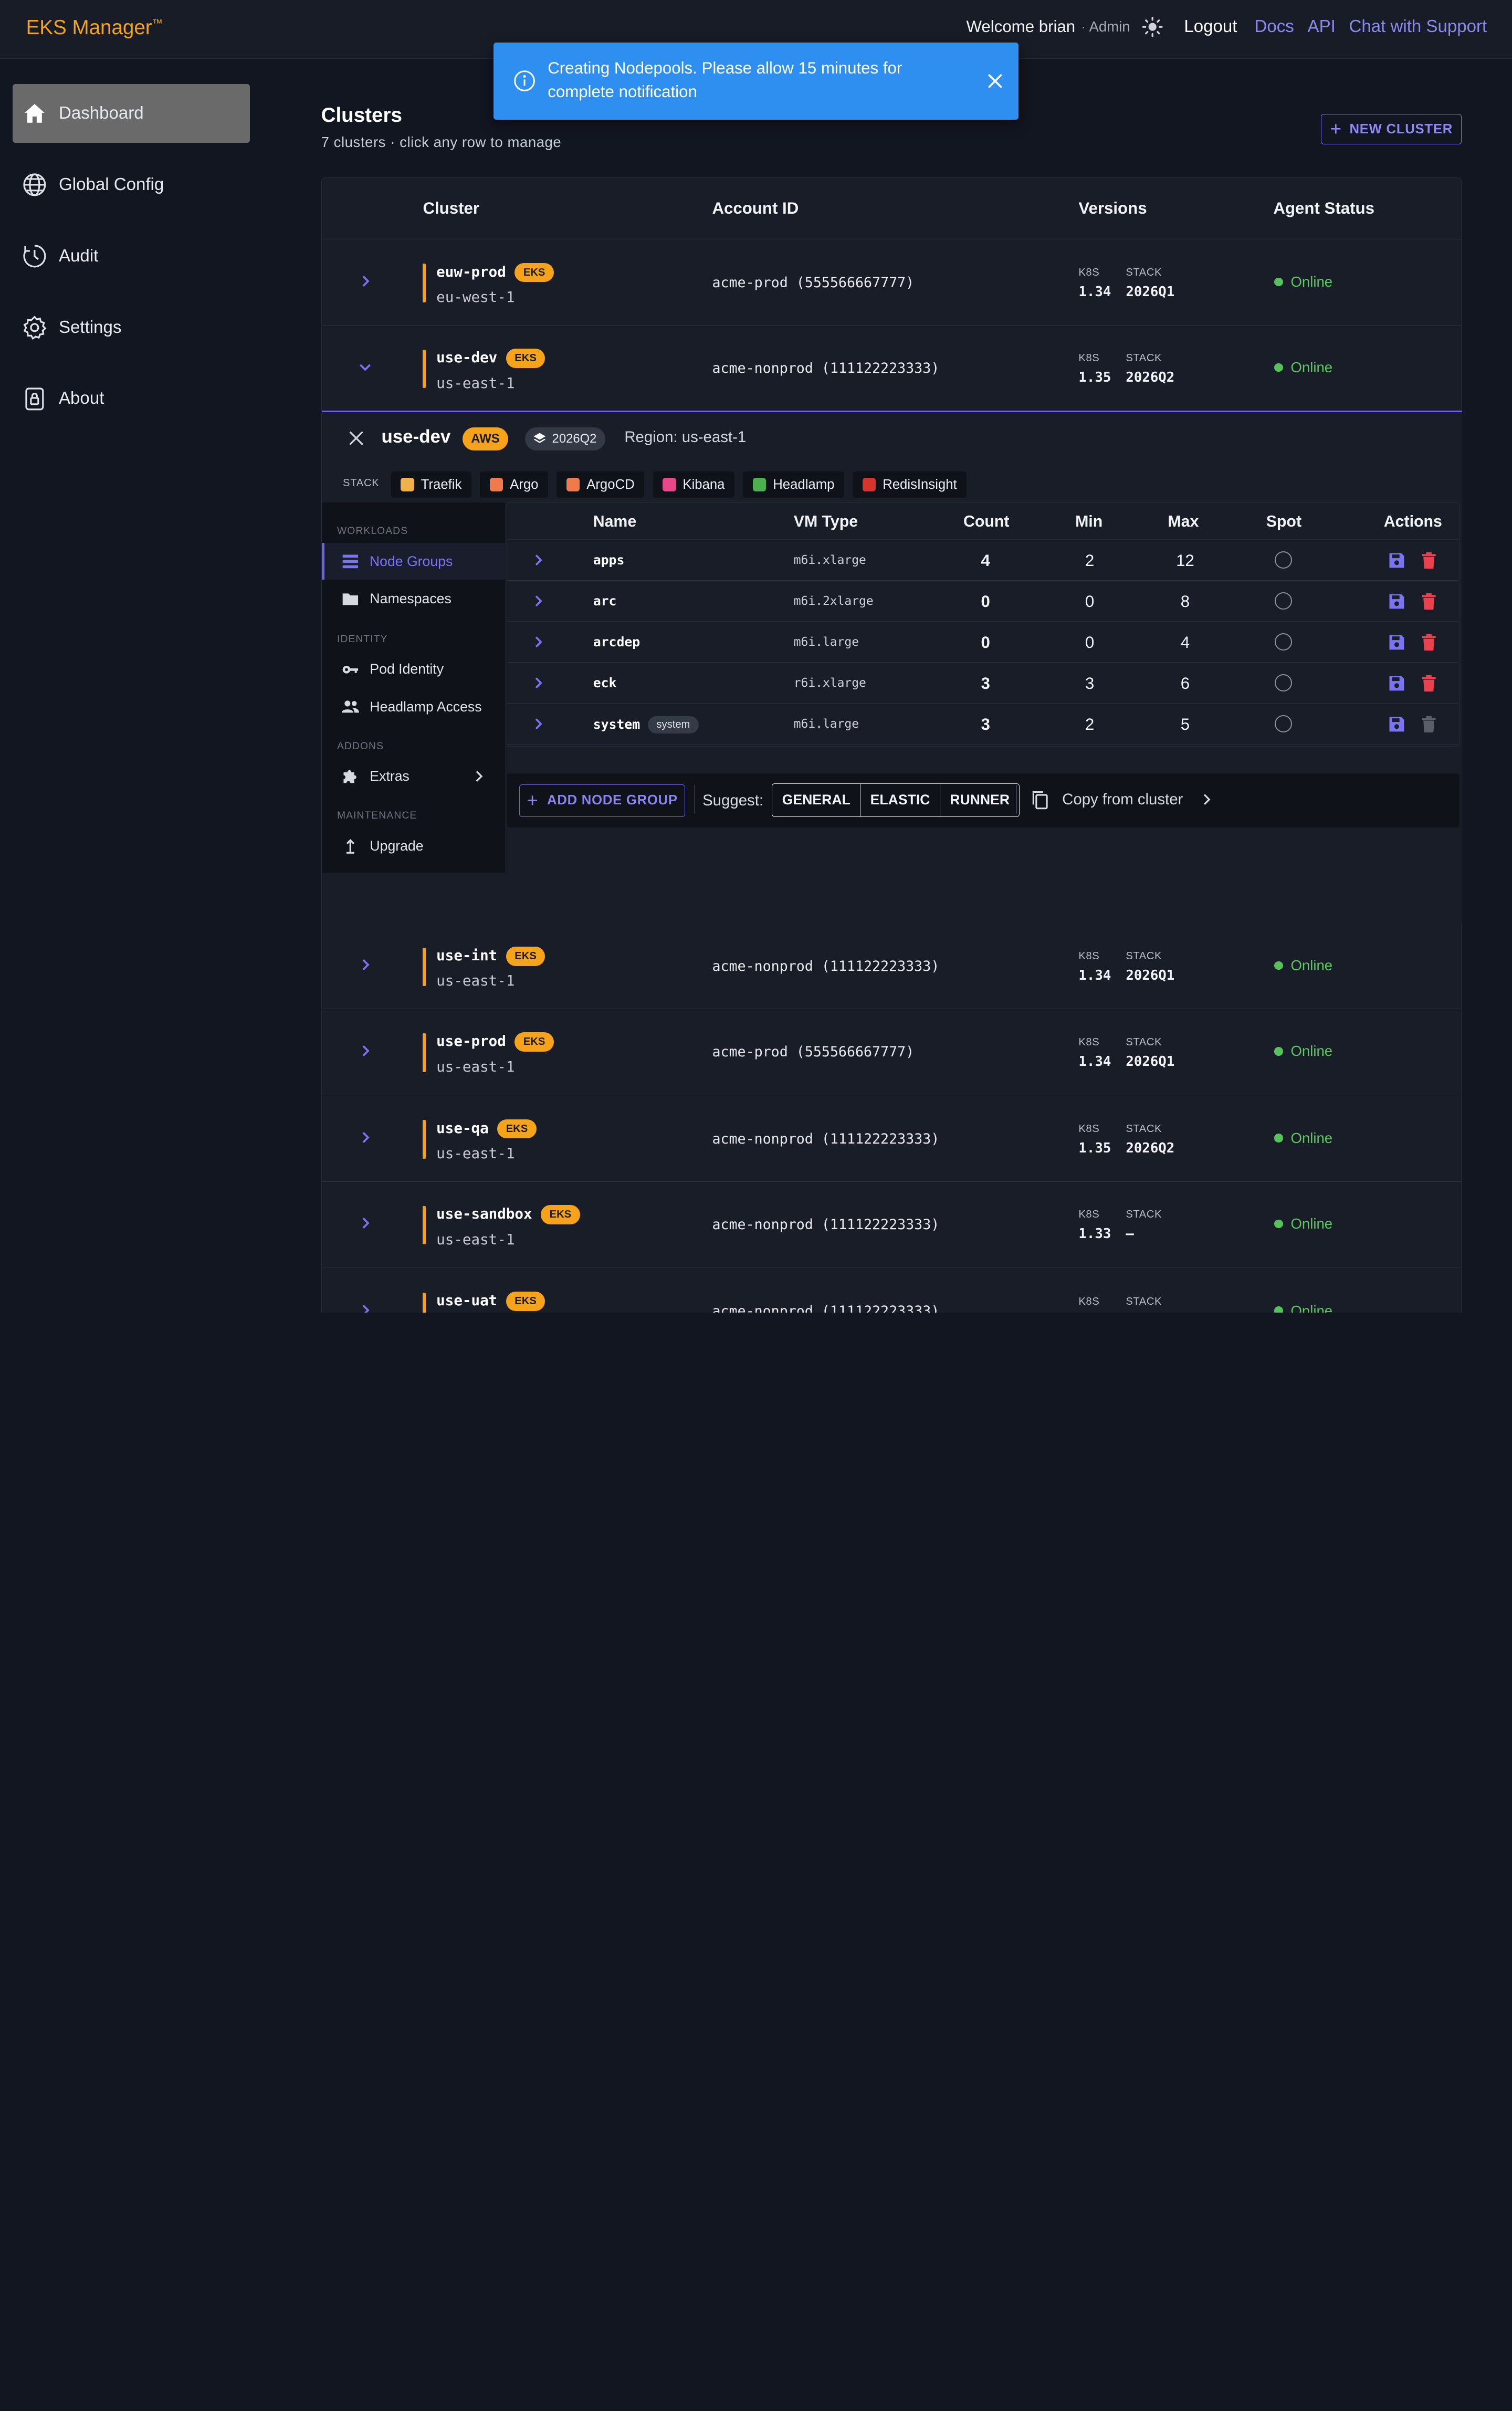 This screenshot has width=1512, height=2411. What do you see at coordinates (131, 113) in the screenshot?
I see `sidebar-item-dashboard: Dashboard` at bounding box center [131, 113].